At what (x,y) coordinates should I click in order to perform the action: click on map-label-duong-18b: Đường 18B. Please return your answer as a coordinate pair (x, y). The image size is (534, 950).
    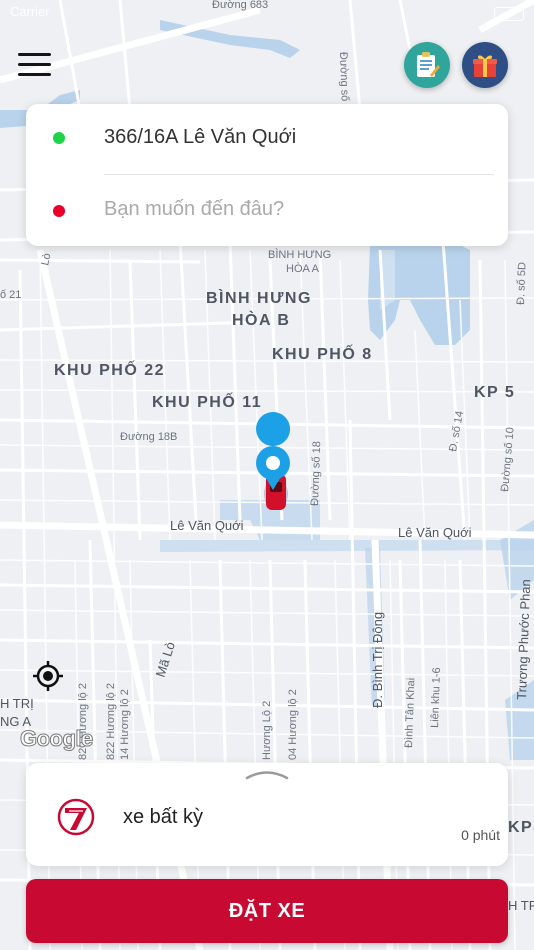
    Looking at the image, I should click on (148, 437).